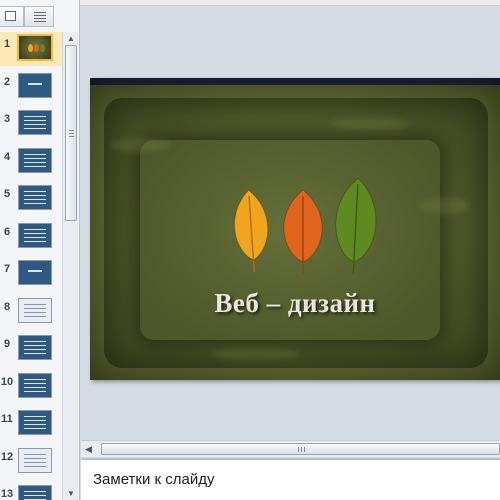 The image size is (500, 500). I want to click on scroll-left-icon: ◀, so click(91, 449).